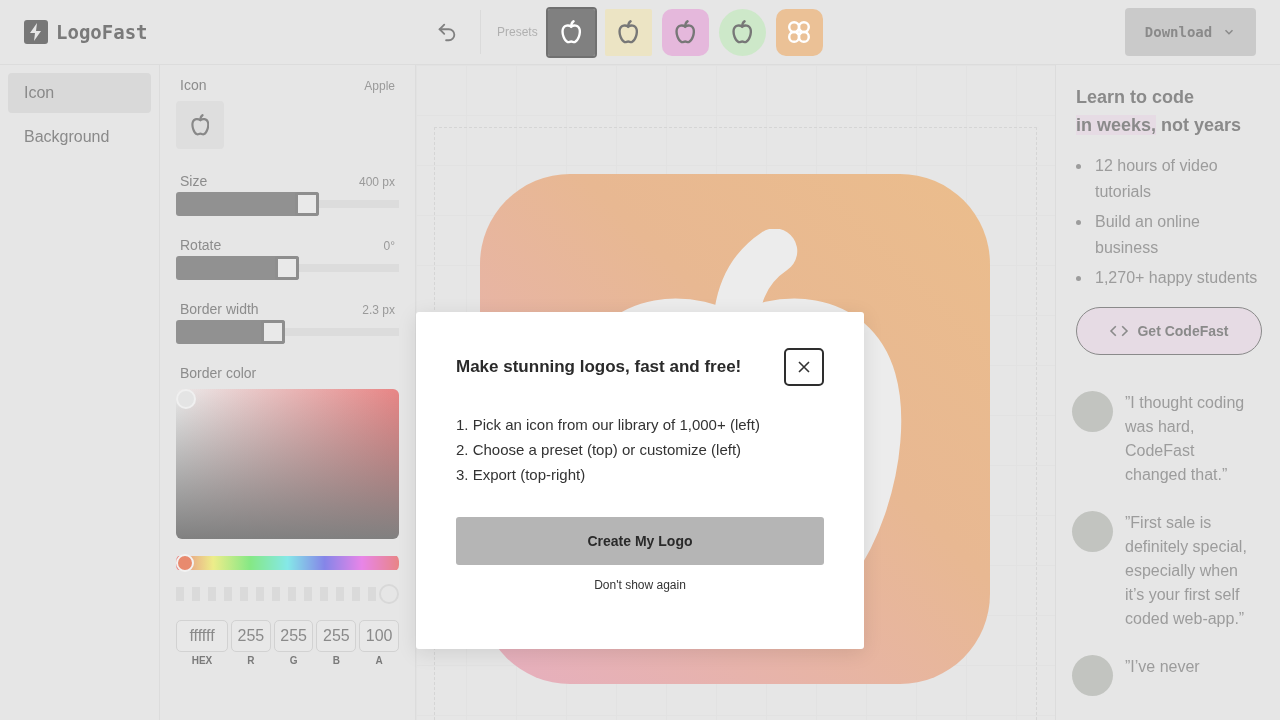 This screenshot has height=720, width=1280. Describe the element at coordinates (1119, 331) in the screenshot. I see `code-icon` at that location.